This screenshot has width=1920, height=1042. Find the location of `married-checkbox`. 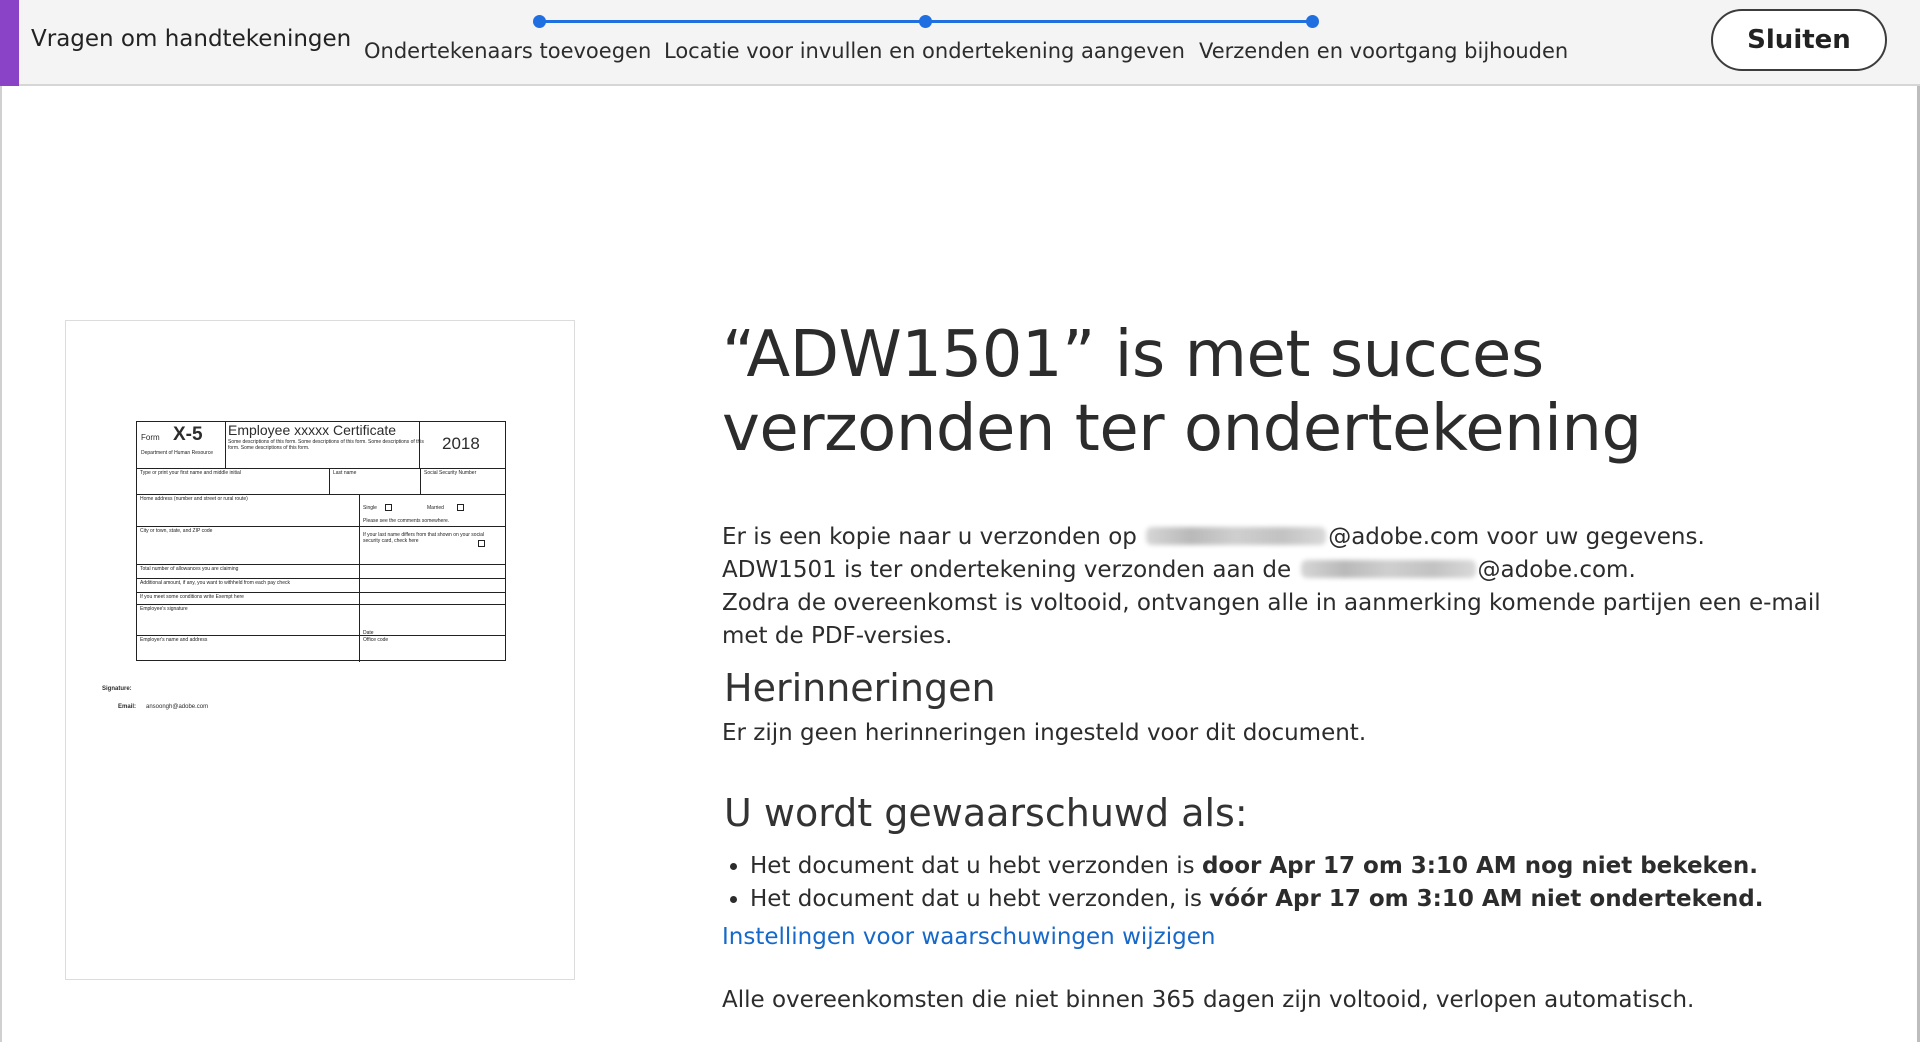

married-checkbox is located at coordinates (460, 507).